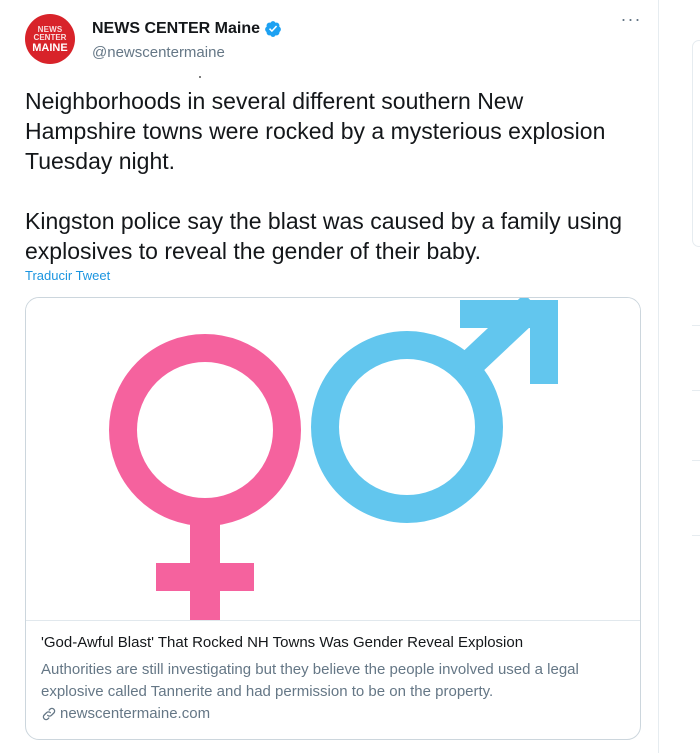 The width and height of the screenshot is (700, 753). What do you see at coordinates (205, 477) in the screenshot?
I see `female-symbol-icon` at bounding box center [205, 477].